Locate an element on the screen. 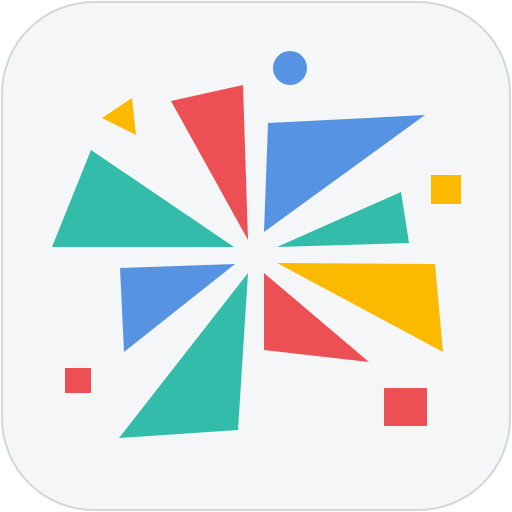 Image resolution: width=512 pixels, height=512 pixels. red-small-square is located at coordinates (78, 380).